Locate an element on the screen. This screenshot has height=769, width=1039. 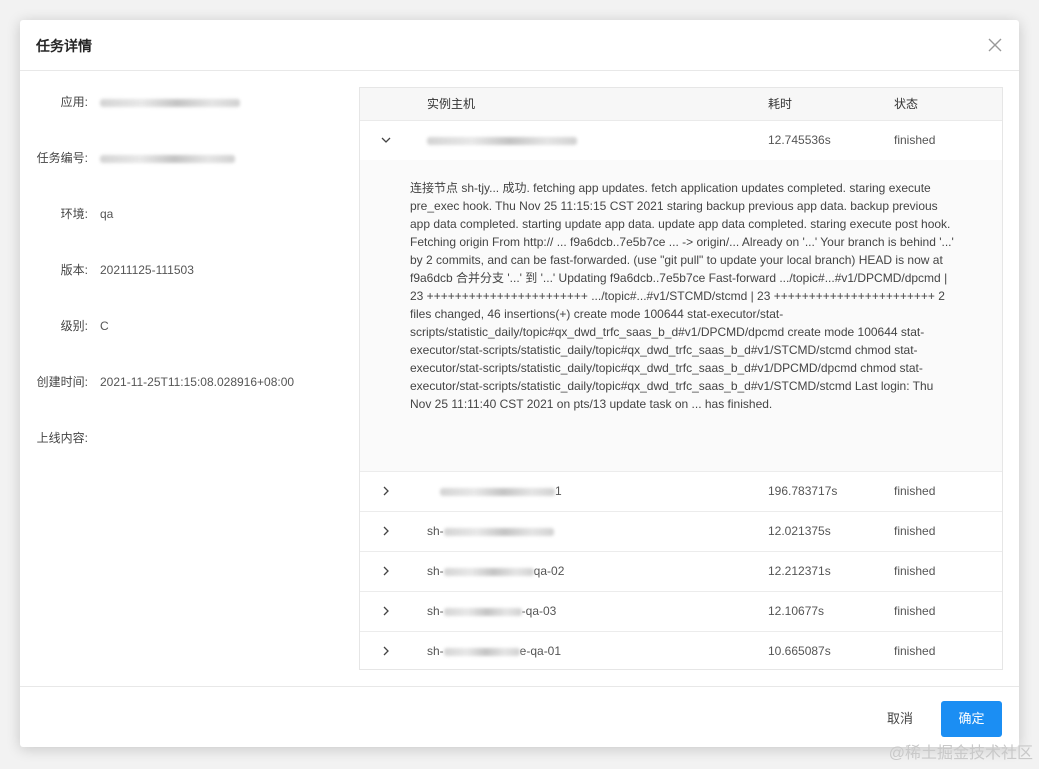
field-task-id: 任务编号: is located at coordinates (127, 158).